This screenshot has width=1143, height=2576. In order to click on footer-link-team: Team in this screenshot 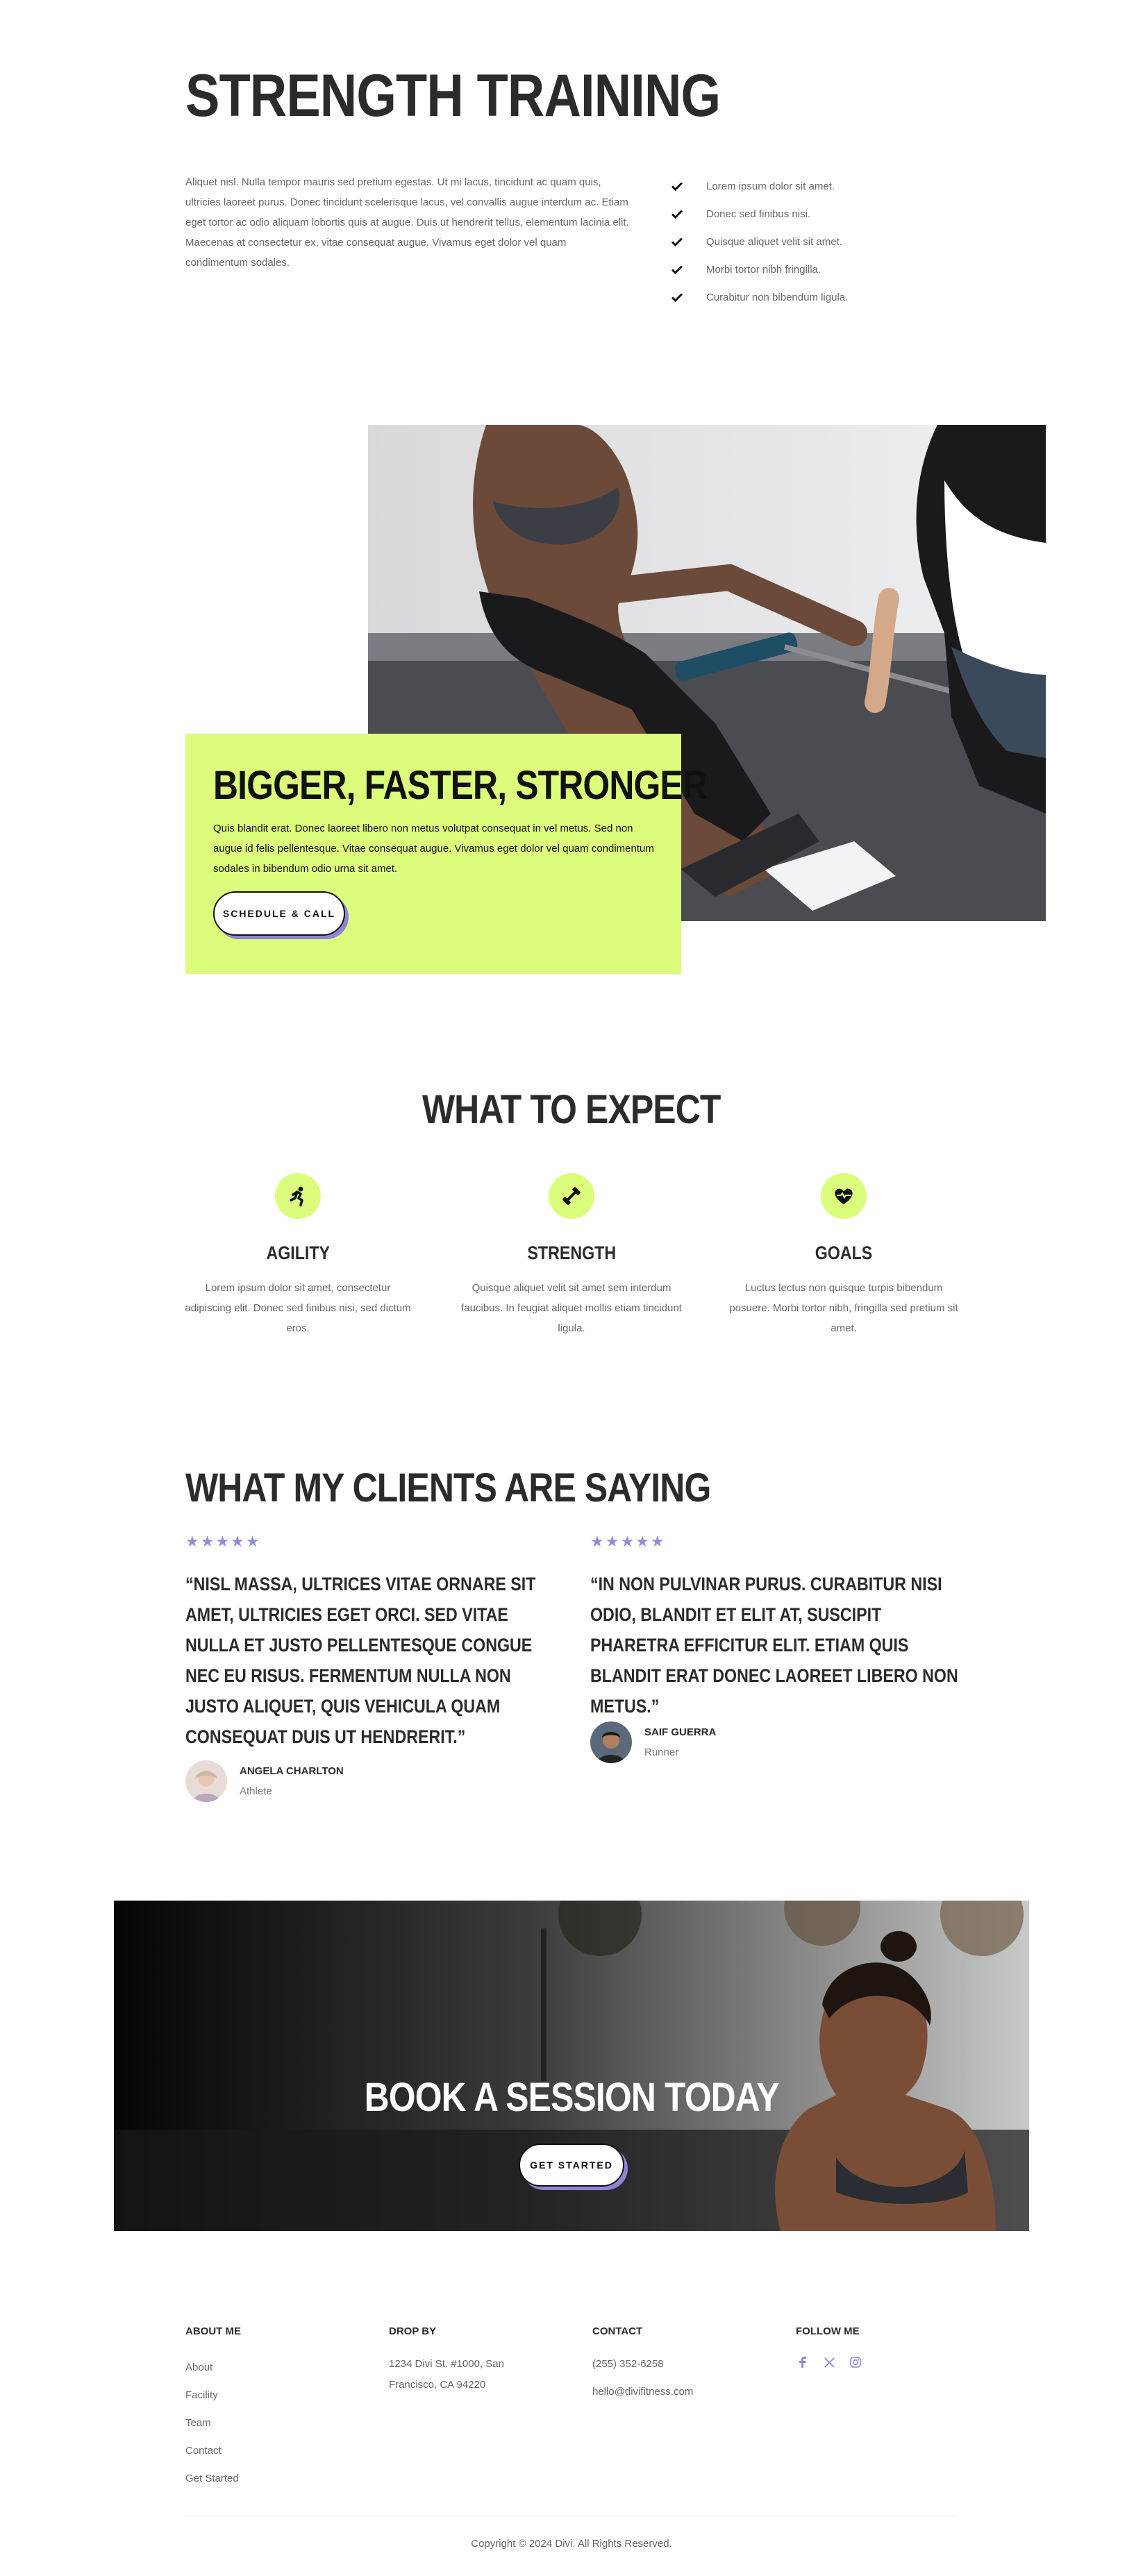, I will do `click(275, 2423)`.